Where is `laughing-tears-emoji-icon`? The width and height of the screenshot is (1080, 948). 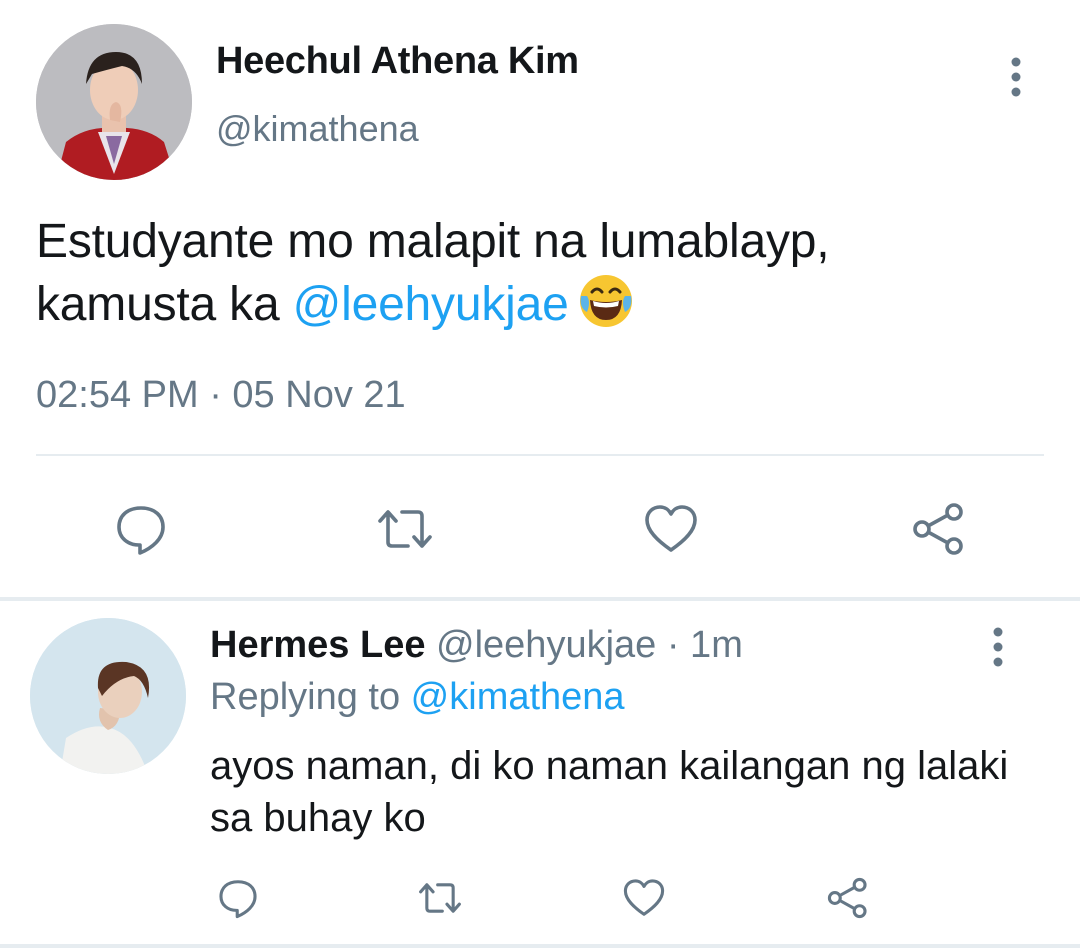
laughing-tears-emoji-icon is located at coordinates (606, 301).